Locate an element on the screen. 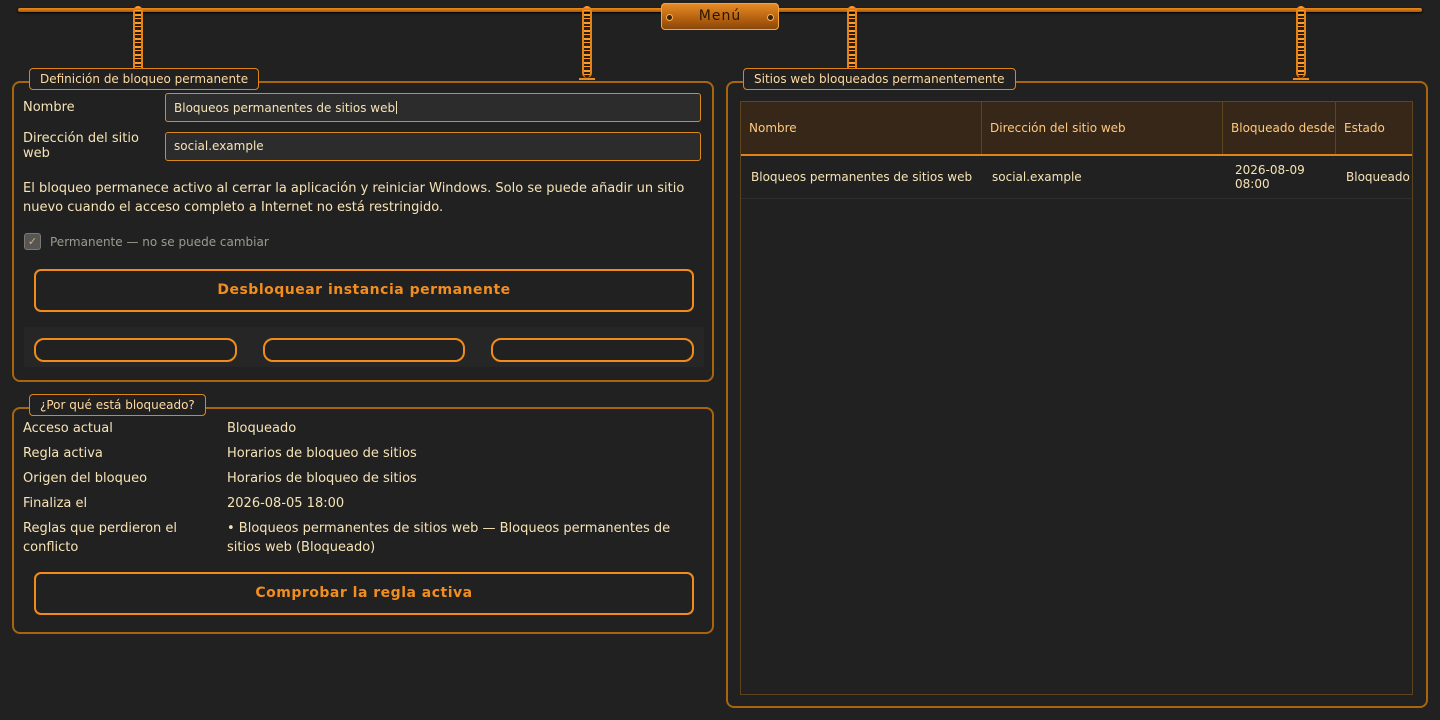 The height and width of the screenshot is (720, 1440). name-input: Bloqueos permanentes de sitios web is located at coordinates (433, 107).